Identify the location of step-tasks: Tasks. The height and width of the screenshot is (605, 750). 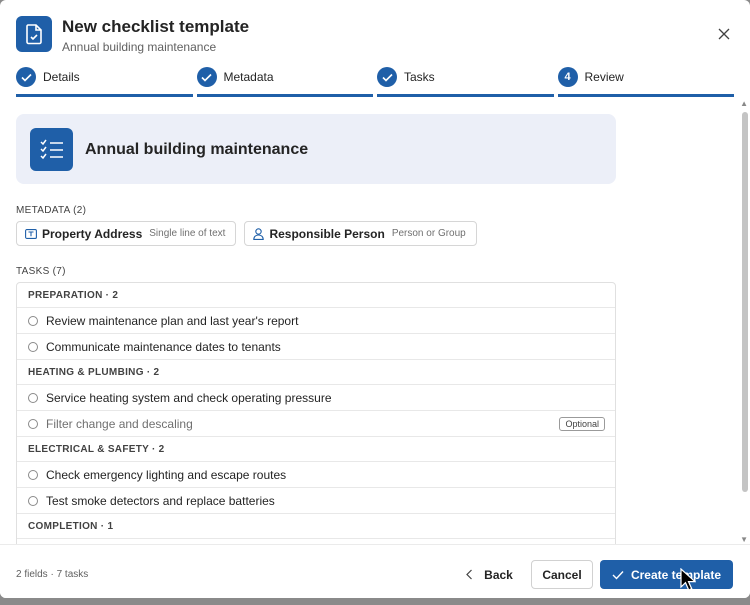
(465, 81).